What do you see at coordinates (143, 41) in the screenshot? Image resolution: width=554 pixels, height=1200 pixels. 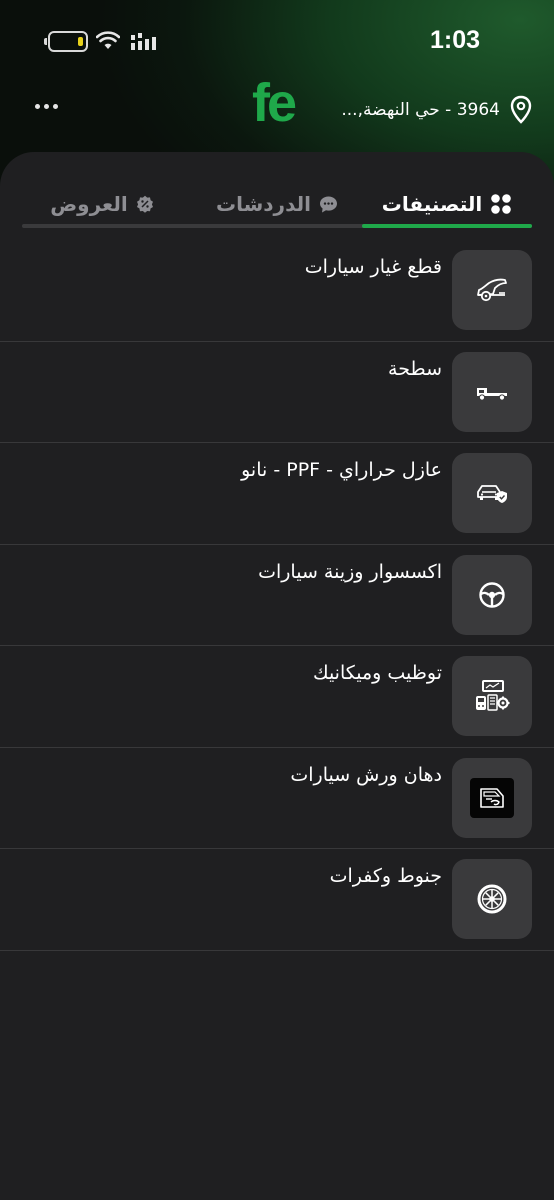 I see `signal-icon` at bounding box center [143, 41].